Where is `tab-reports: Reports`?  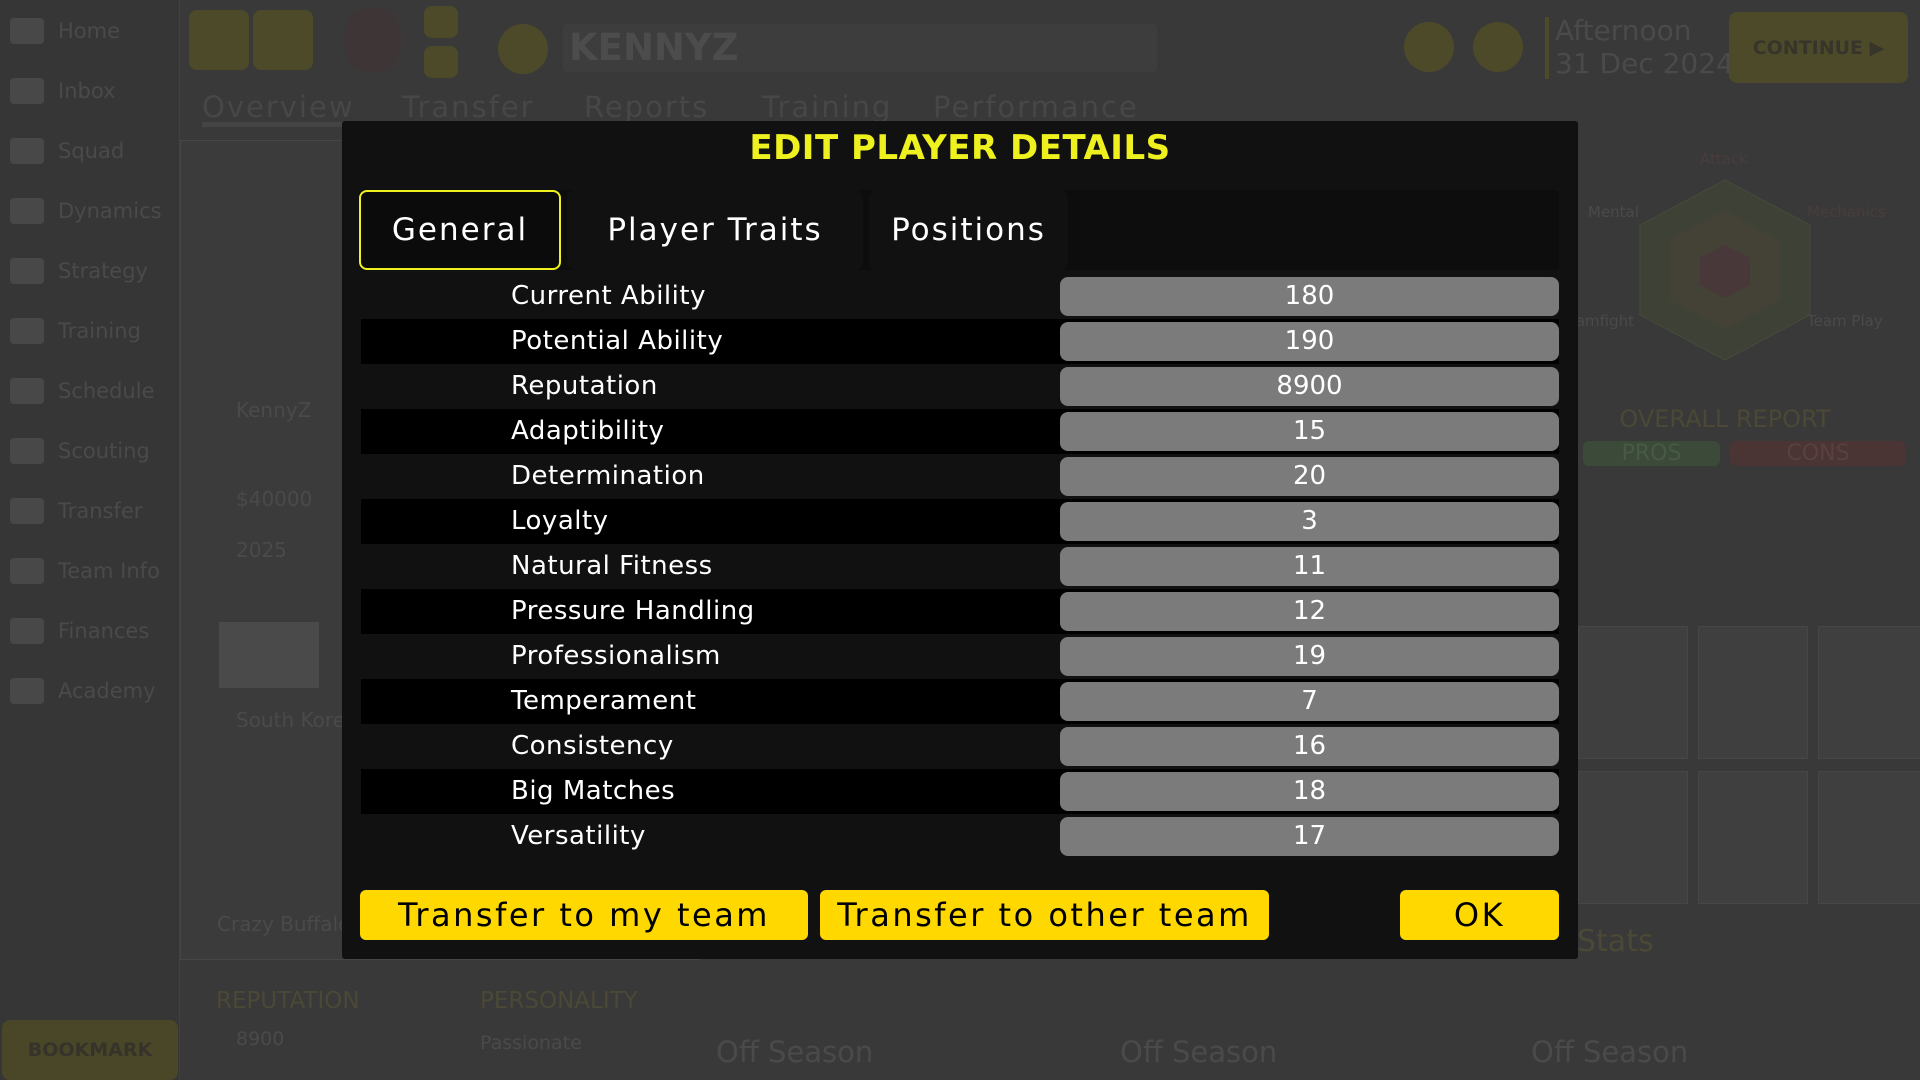
tab-reports: Reports is located at coordinates (646, 107).